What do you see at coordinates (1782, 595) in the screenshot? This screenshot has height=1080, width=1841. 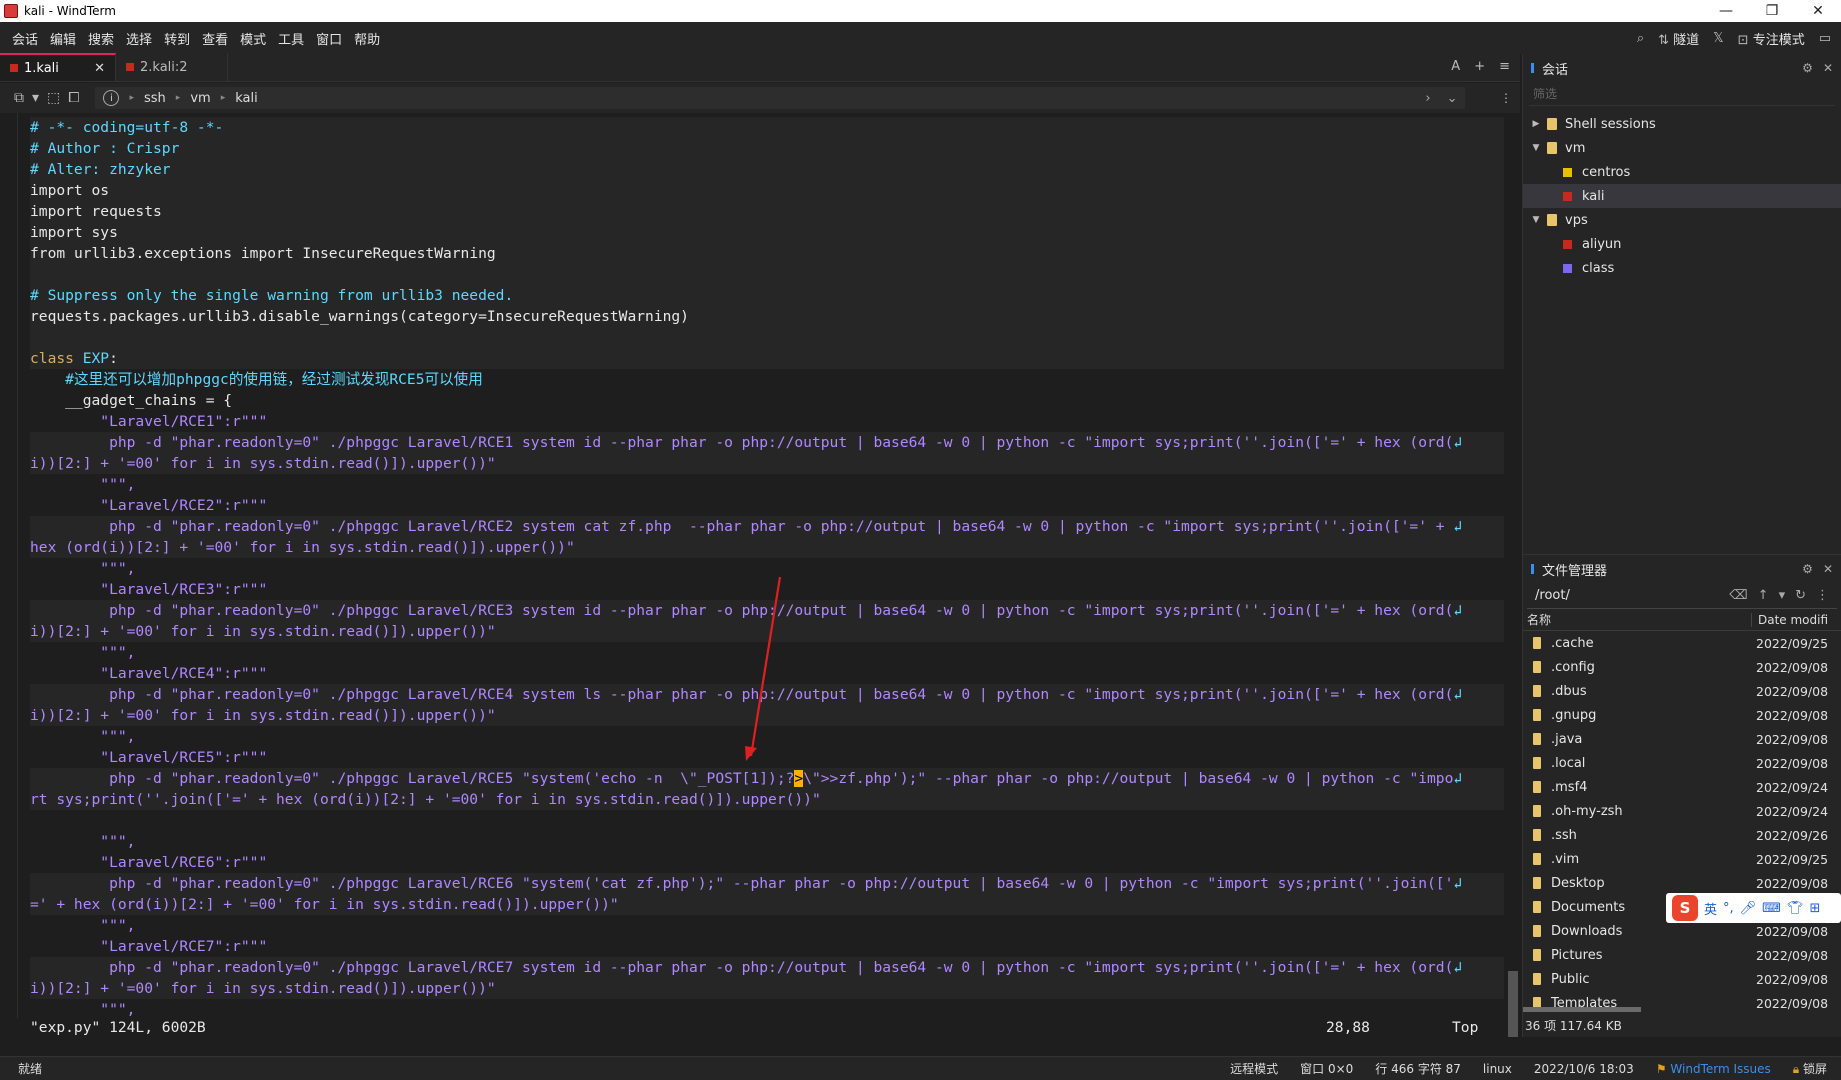 I see `chevron-down-icon: ▾` at bounding box center [1782, 595].